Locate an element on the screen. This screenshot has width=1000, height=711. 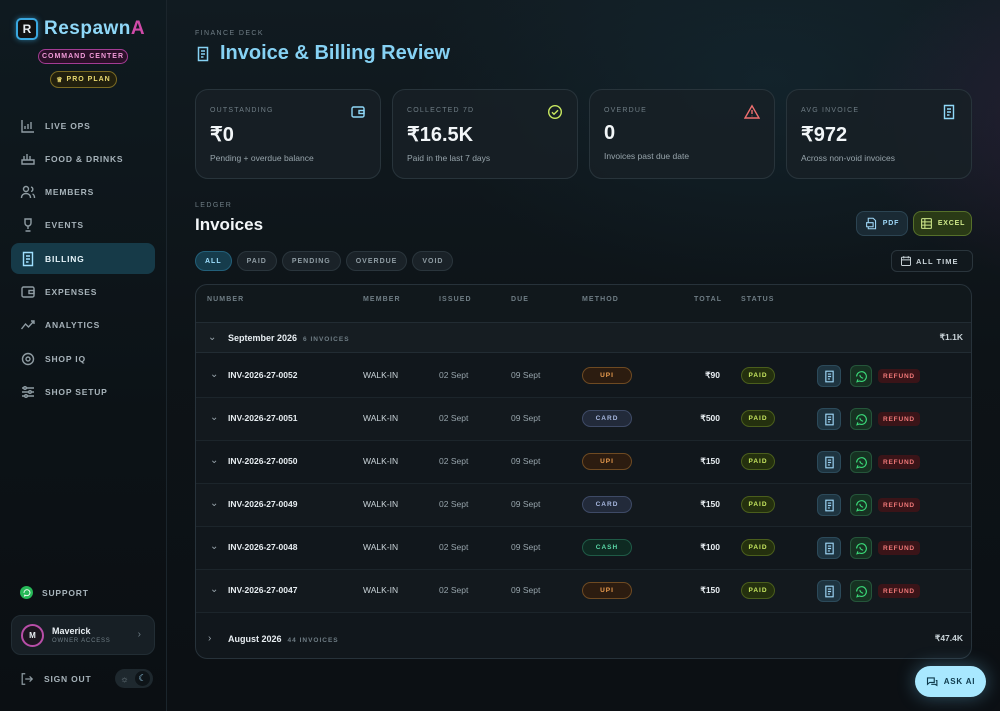
payment-method-badge: UPI is located at coordinates (607, 590).